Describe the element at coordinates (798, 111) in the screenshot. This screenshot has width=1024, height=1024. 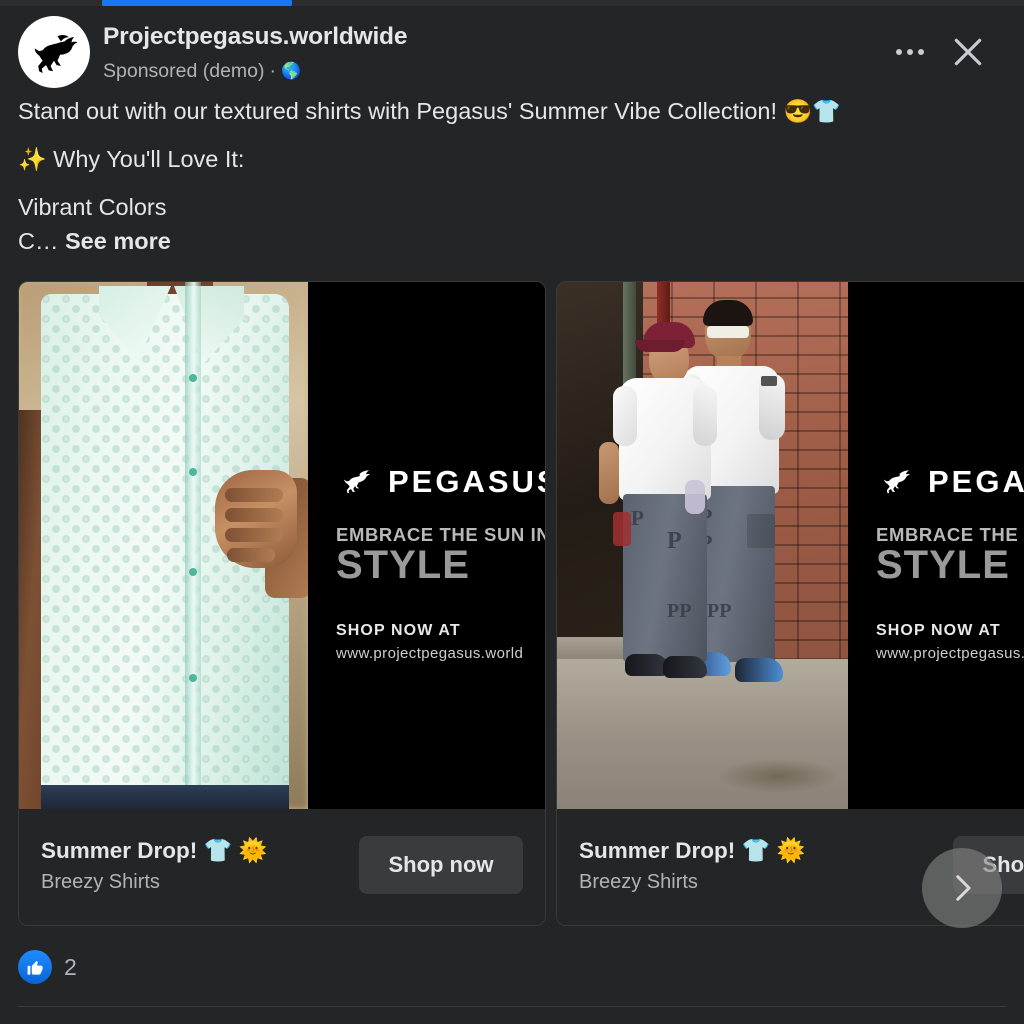
I see `sunglasses-emoji: 😎` at that location.